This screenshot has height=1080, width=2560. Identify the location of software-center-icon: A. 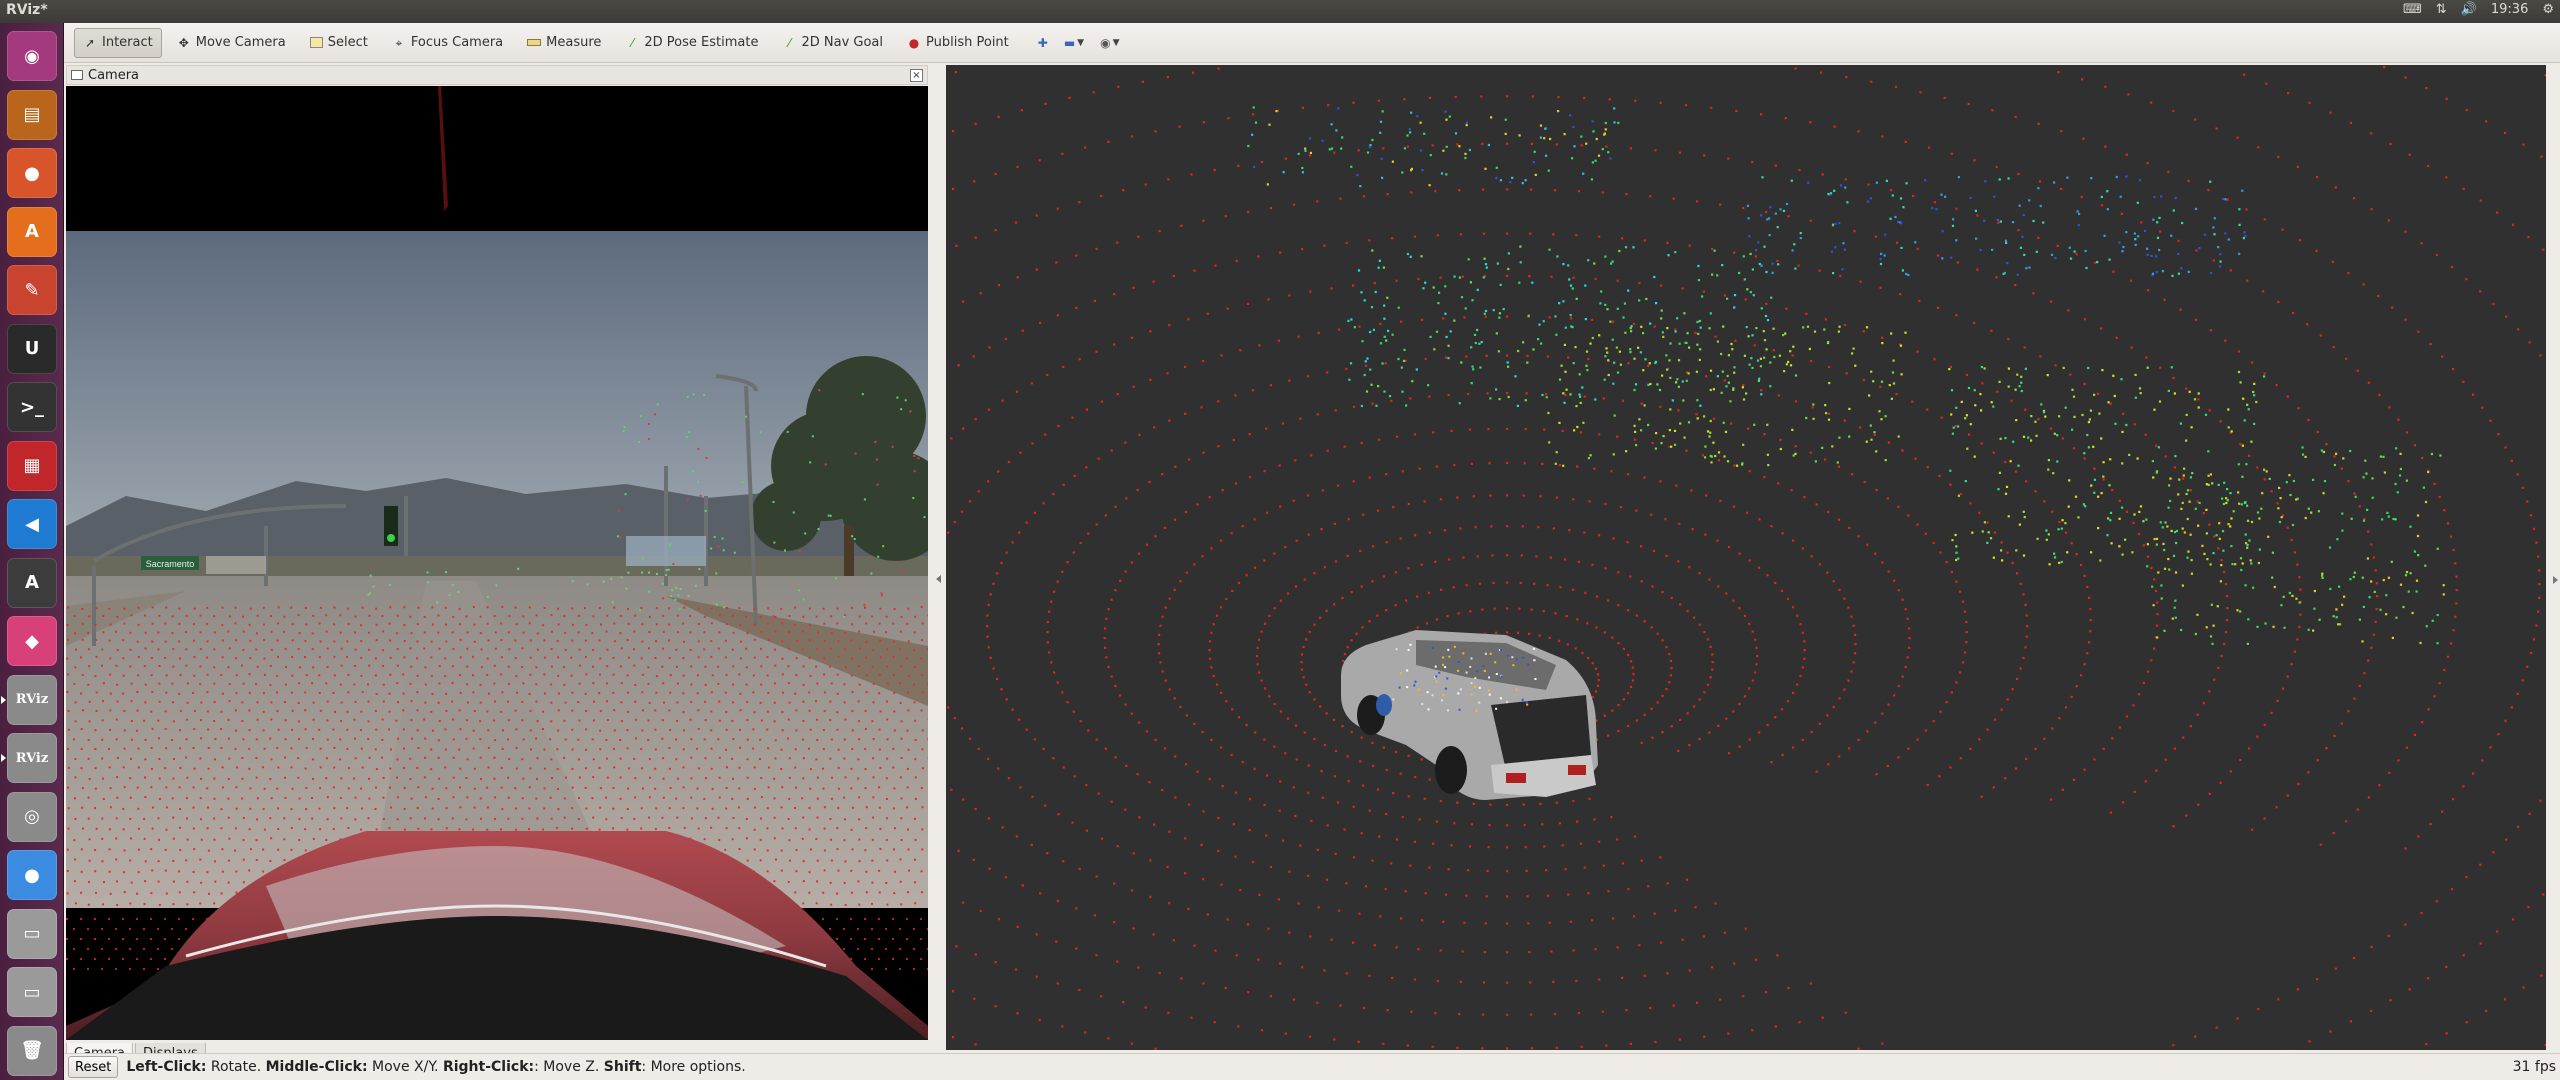
(32, 231).